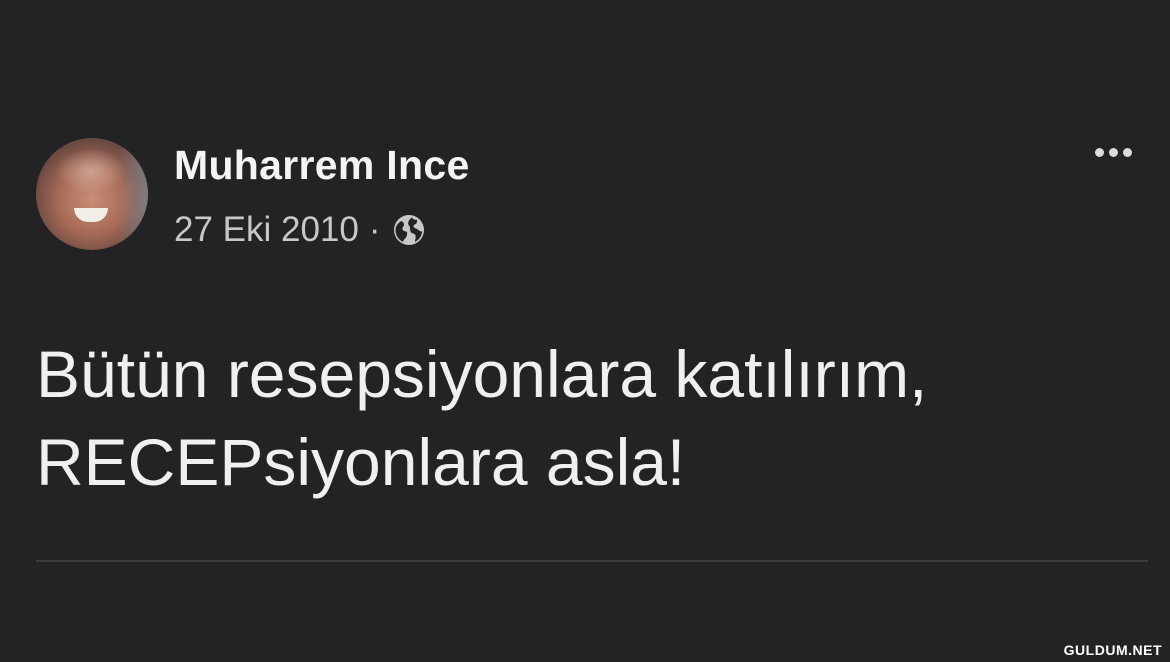 This screenshot has height=662, width=1170. I want to click on more-options-icon, so click(1113, 152).